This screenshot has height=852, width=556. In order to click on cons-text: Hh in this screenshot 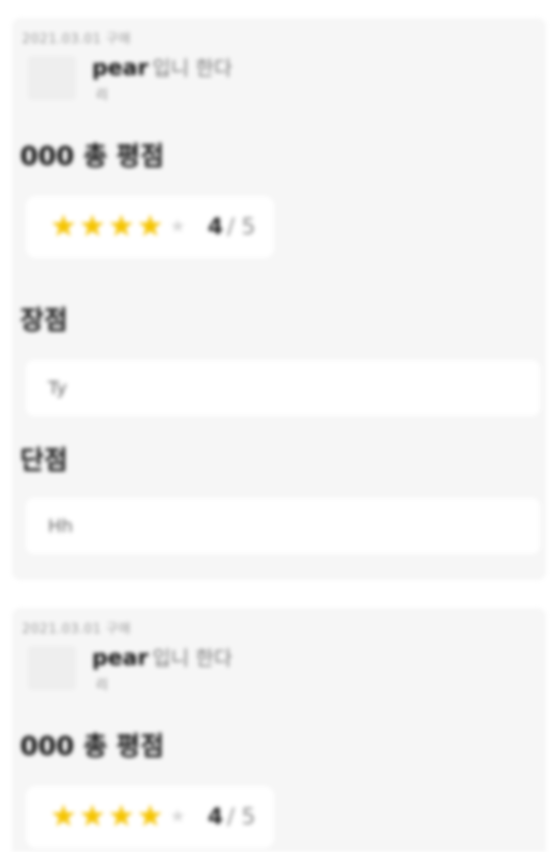, I will do `click(283, 526)`.